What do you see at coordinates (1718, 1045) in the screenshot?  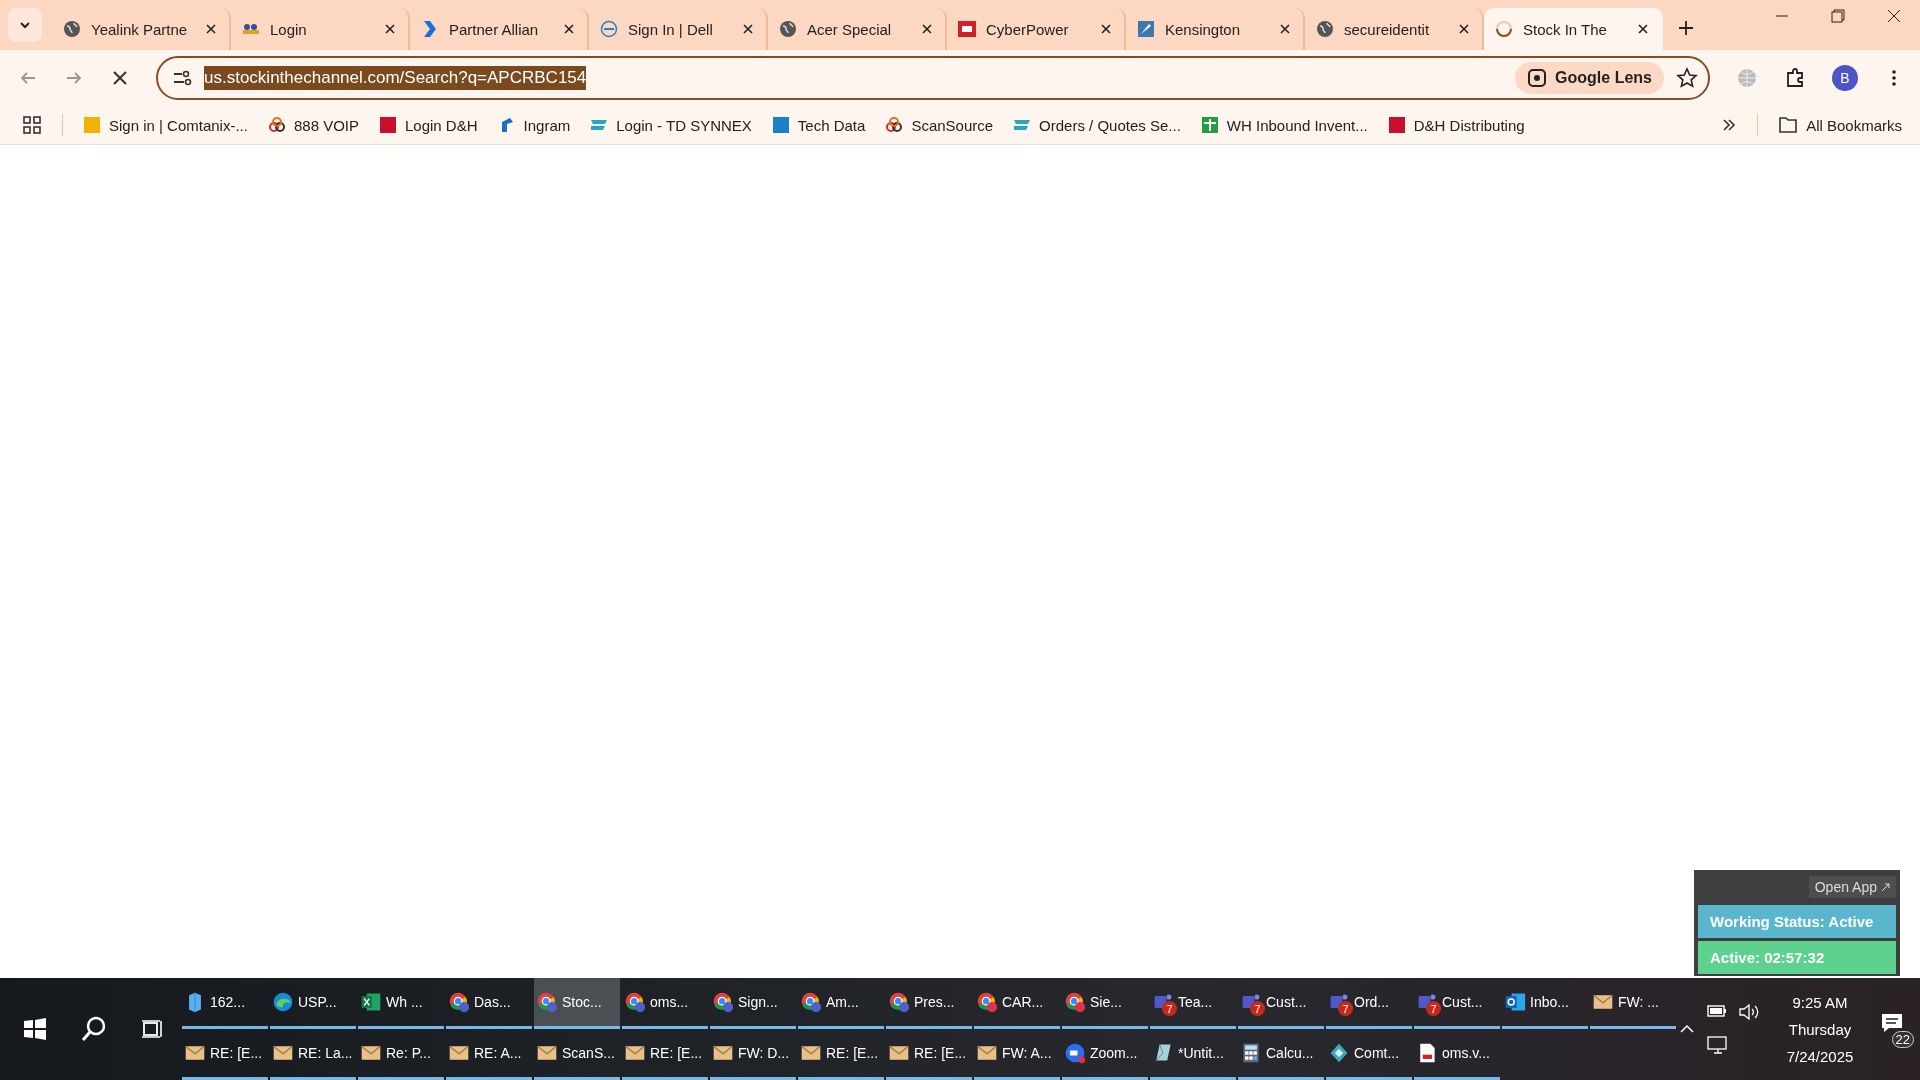 I see `monitor-icon` at bounding box center [1718, 1045].